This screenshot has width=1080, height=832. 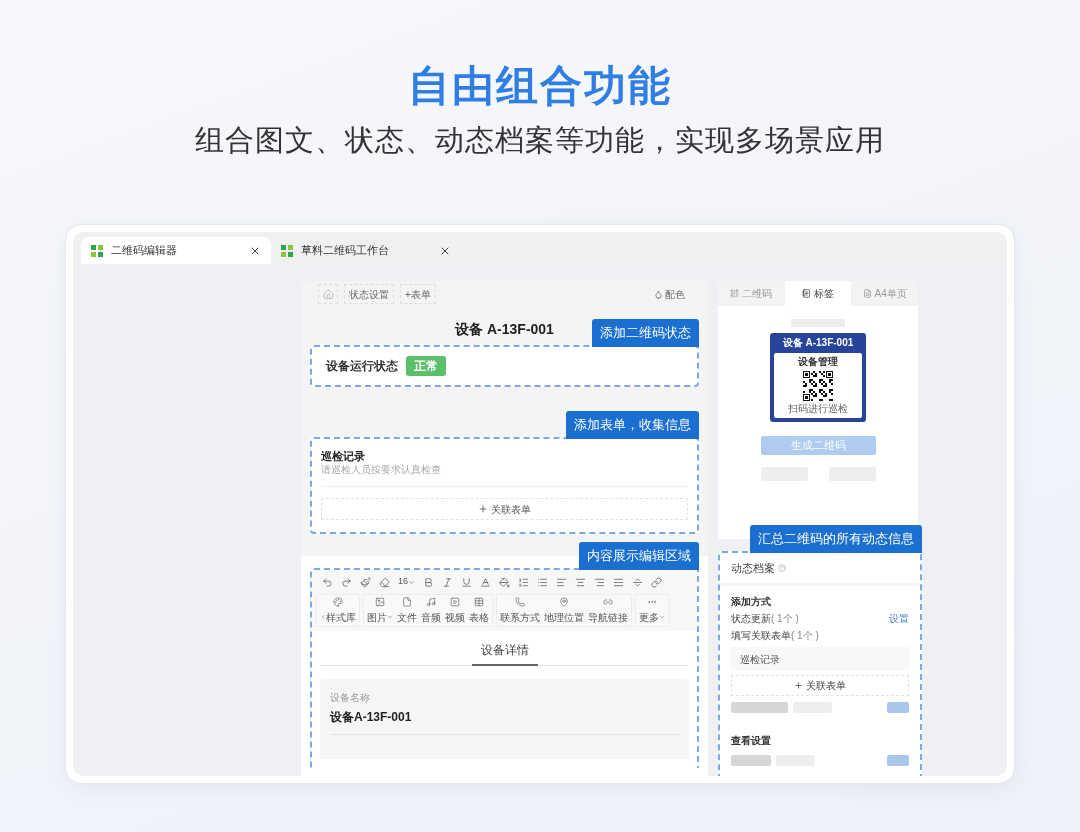 What do you see at coordinates (658, 294) in the screenshot?
I see `droplet-icon` at bounding box center [658, 294].